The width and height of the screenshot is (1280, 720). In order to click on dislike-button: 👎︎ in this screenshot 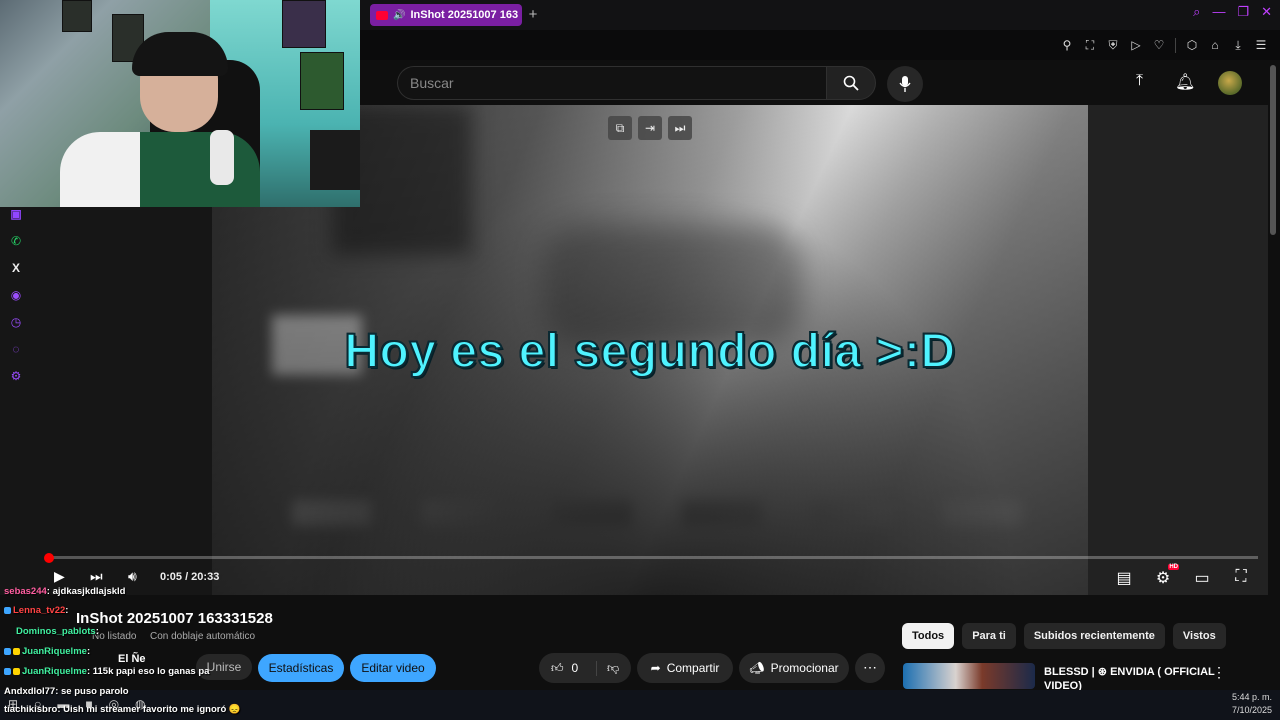, I will do `click(608, 668)`.